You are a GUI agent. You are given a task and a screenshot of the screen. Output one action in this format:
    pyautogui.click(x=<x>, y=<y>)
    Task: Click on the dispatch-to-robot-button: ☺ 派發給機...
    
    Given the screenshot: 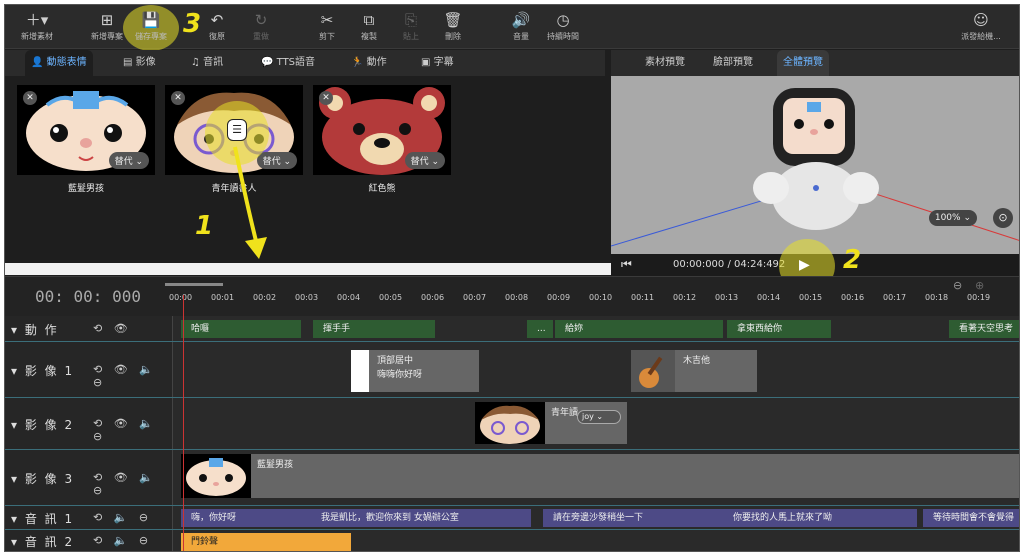 What is the action you would take?
    pyautogui.click(x=981, y=26)
    